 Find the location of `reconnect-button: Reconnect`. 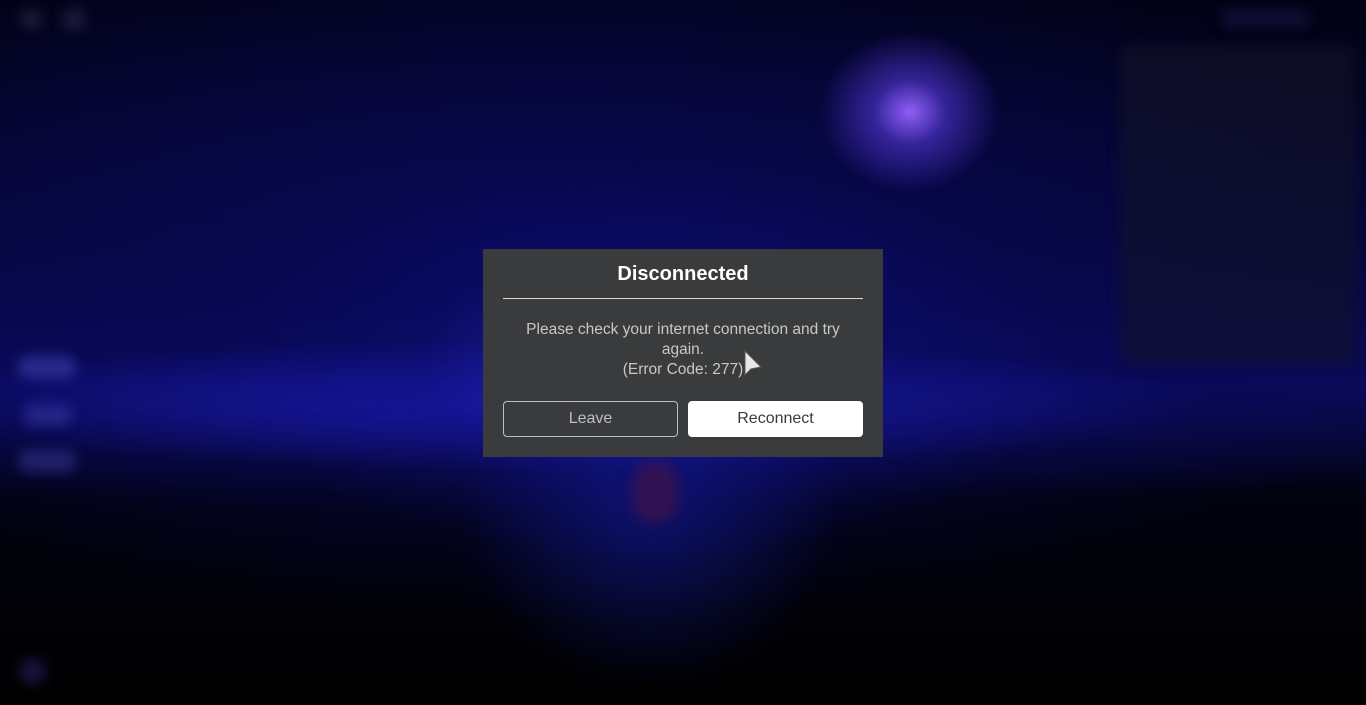

reconnect-button: Reconnect is located at coordinates (775, 419).